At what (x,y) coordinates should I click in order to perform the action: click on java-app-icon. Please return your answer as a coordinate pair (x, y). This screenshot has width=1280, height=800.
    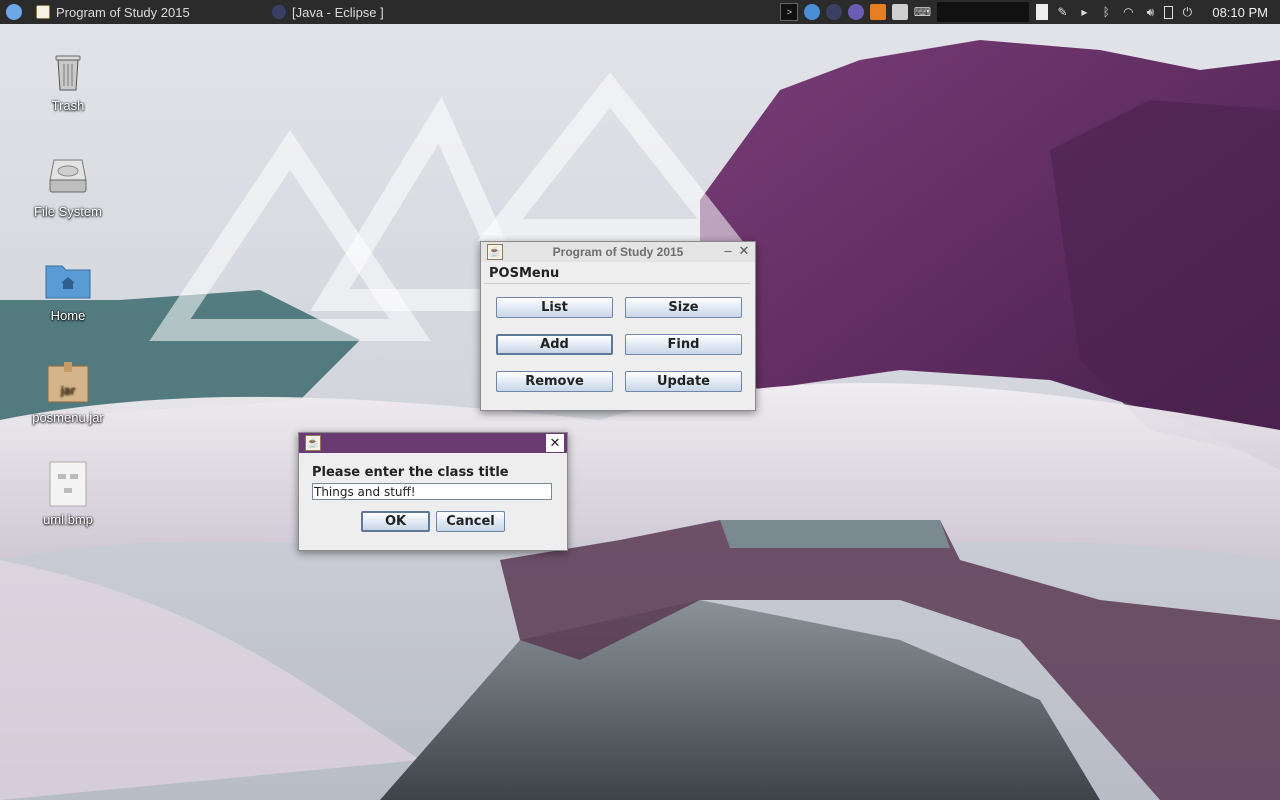
    Looking at the image, I should click on (43, 12).